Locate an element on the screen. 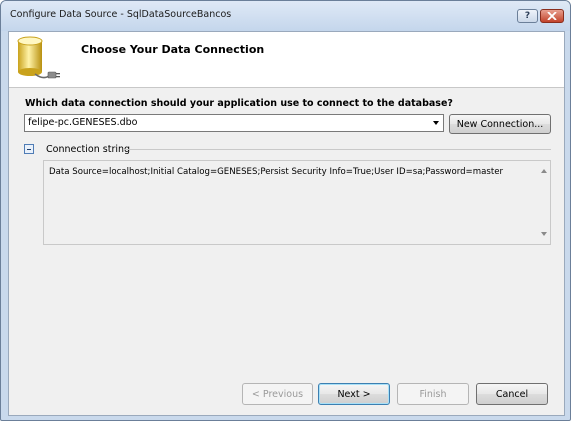  next-button: Next > is located at coordinates (354, 394).